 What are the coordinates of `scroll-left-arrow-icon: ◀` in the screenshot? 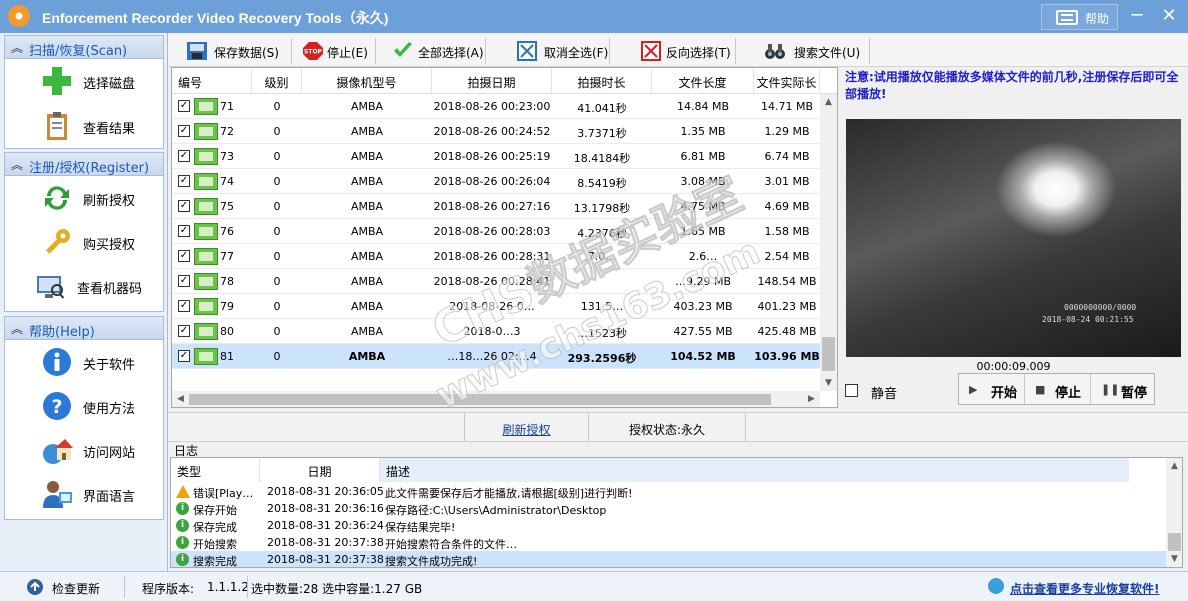 It's located at (180, 399).